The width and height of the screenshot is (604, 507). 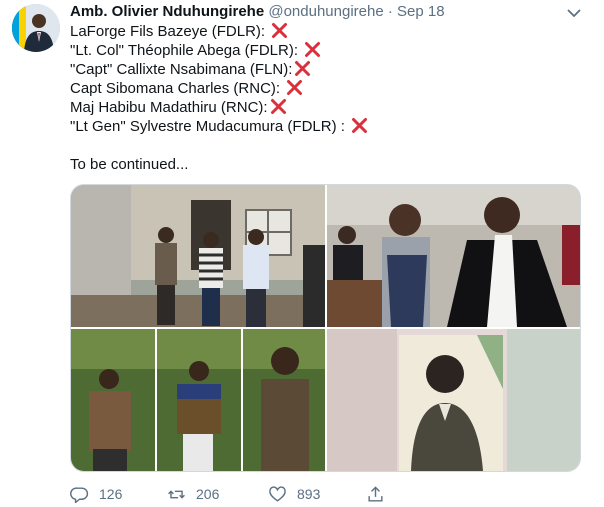 What do you see at coordinates (198, 400) in the screenshot?
I see `photo-captured-fighters` at bounding box center [198, 400].